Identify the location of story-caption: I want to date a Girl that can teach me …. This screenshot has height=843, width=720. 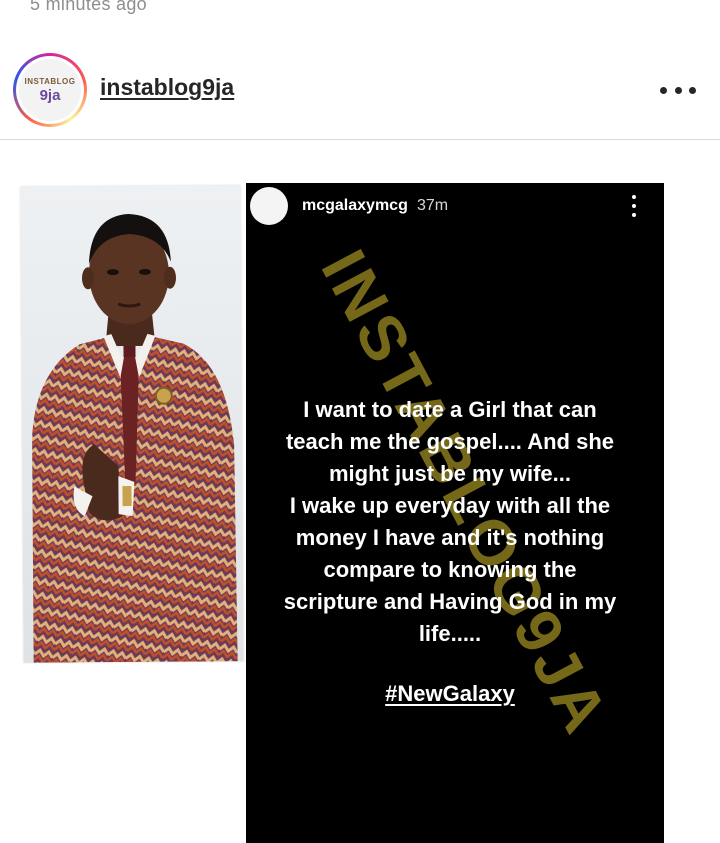
(450, 521).